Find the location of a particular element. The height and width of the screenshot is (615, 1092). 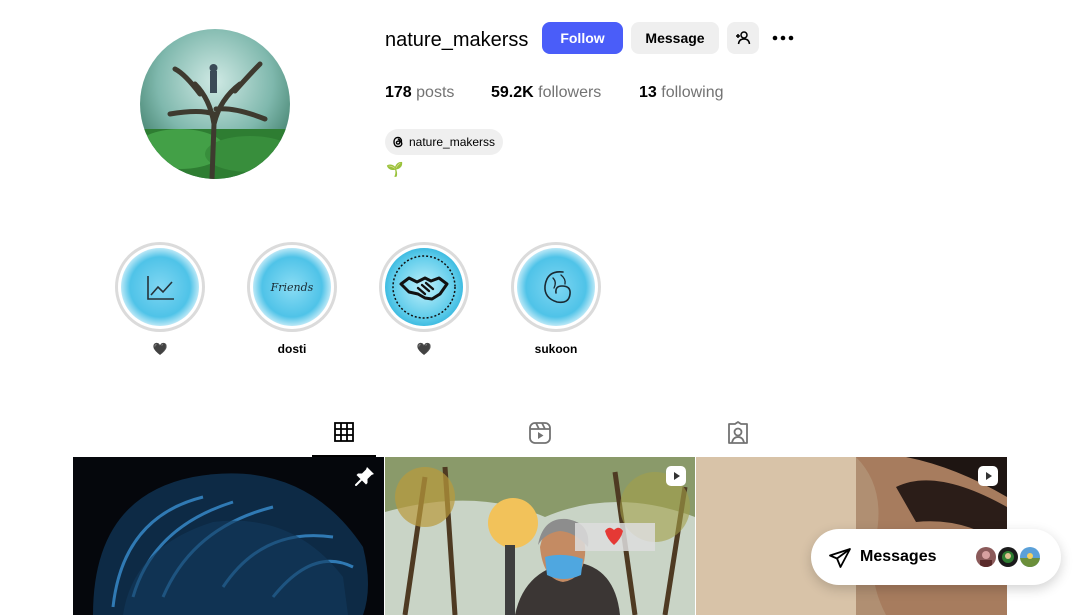

posts-count-label: posts is located at coordinates (435, 92).